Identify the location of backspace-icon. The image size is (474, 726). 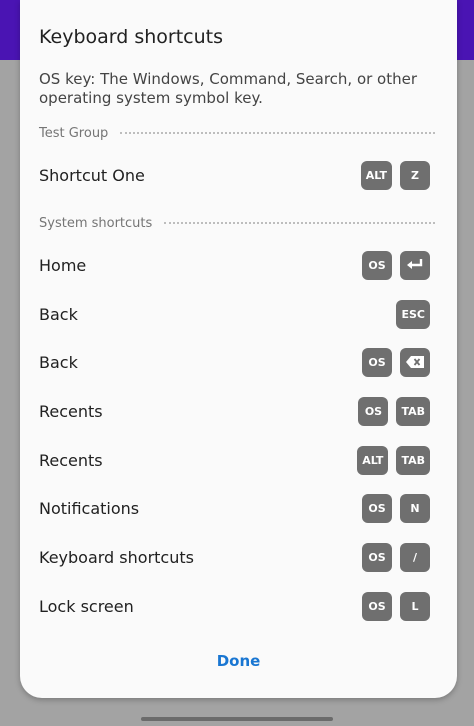
(415, 362).